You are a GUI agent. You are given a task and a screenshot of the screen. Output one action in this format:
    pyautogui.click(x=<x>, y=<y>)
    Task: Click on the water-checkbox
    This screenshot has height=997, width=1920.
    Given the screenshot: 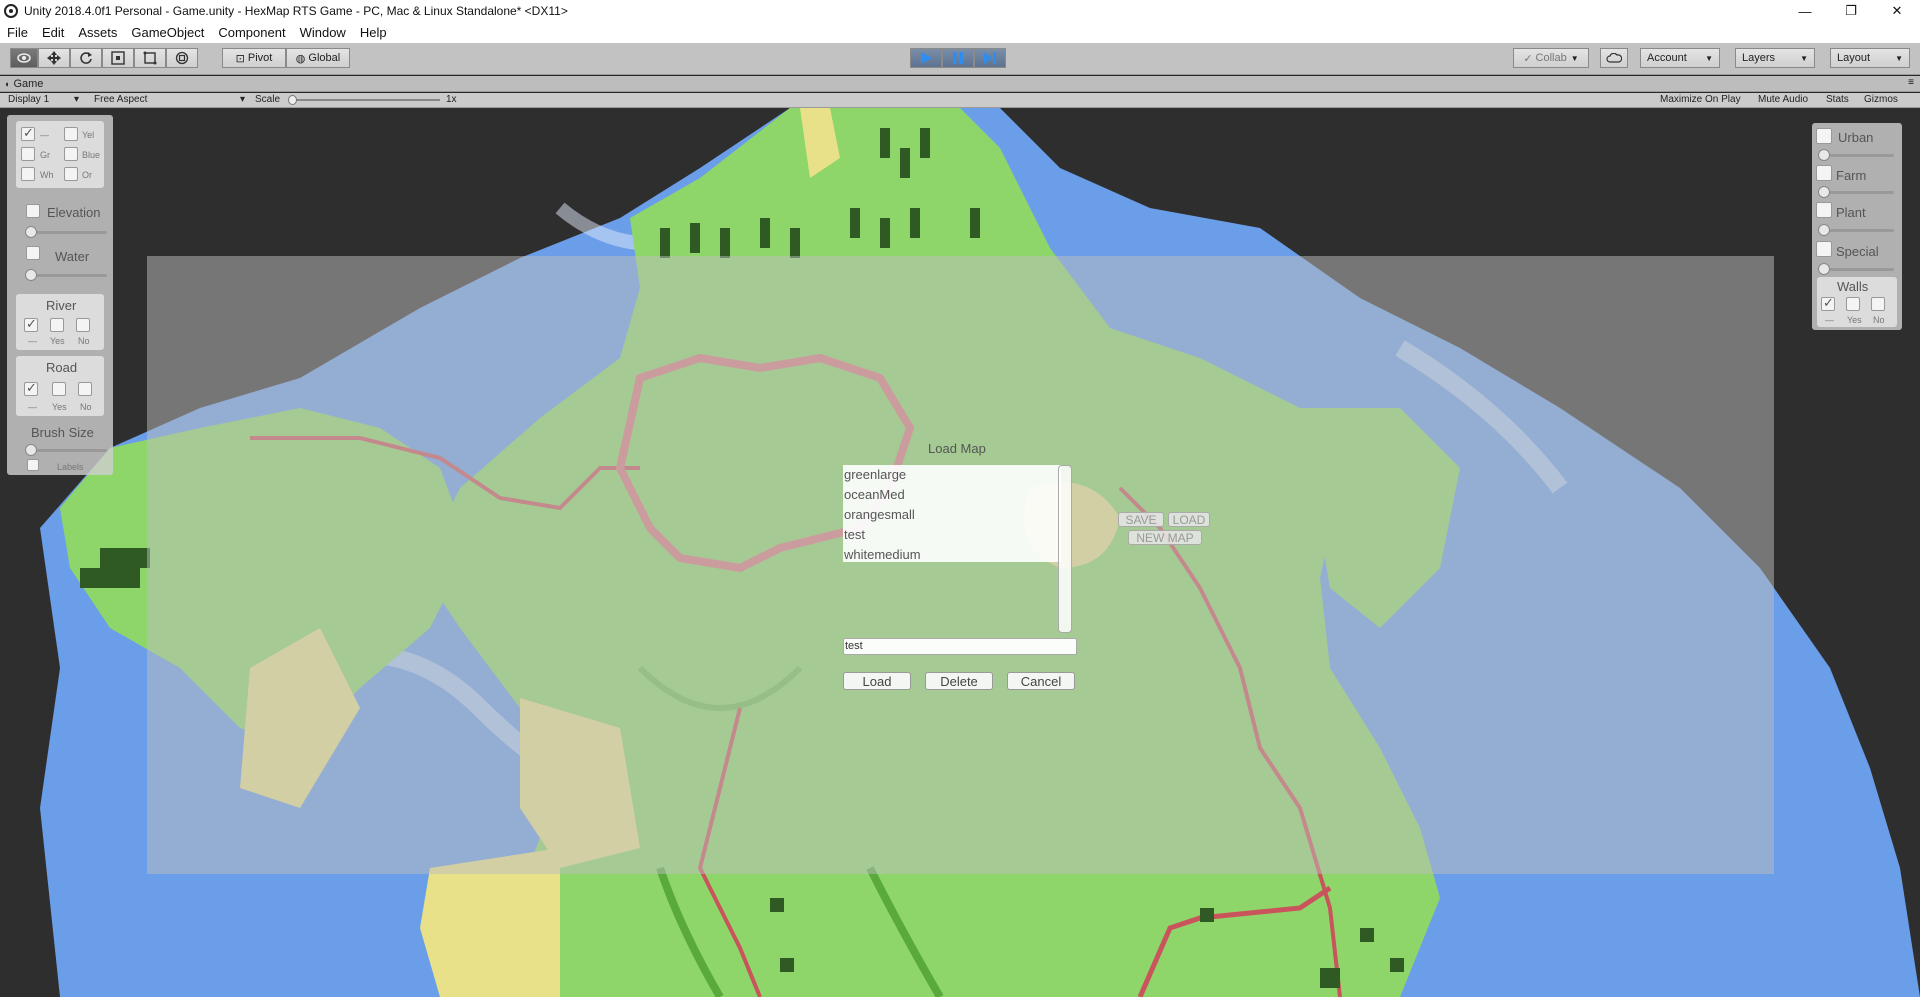 What is the action you would take?
    pyautogui.click(x=33, y=253)
    